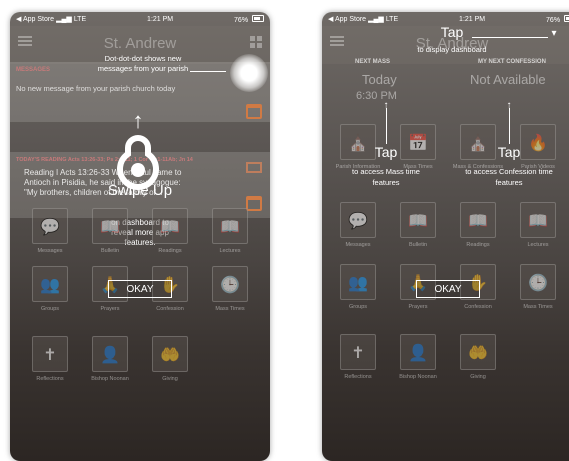 This screenshot has height=461, width=569. I want to click on next-confession-value: Not Available, so click(508, 79).